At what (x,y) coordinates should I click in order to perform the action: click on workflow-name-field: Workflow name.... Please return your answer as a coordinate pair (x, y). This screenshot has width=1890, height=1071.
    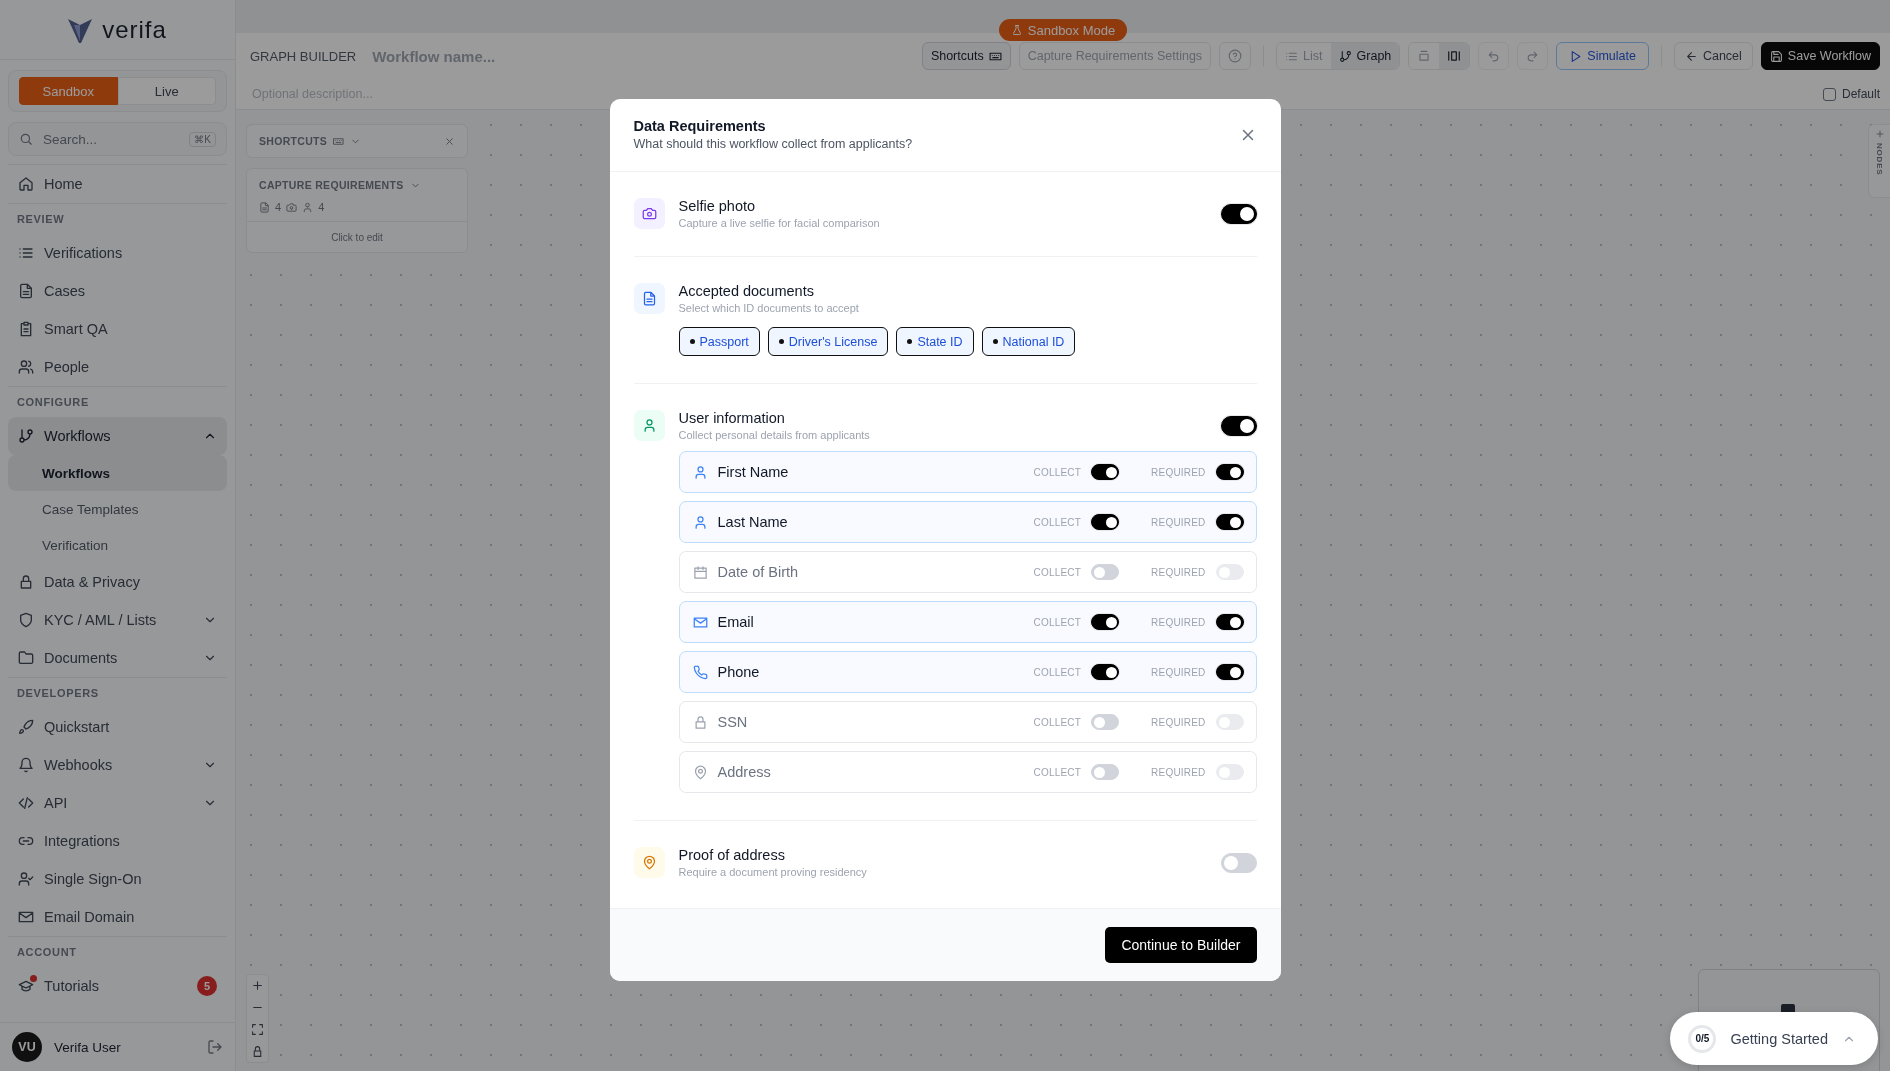
    Looking at the image, I should click on (472, 56).